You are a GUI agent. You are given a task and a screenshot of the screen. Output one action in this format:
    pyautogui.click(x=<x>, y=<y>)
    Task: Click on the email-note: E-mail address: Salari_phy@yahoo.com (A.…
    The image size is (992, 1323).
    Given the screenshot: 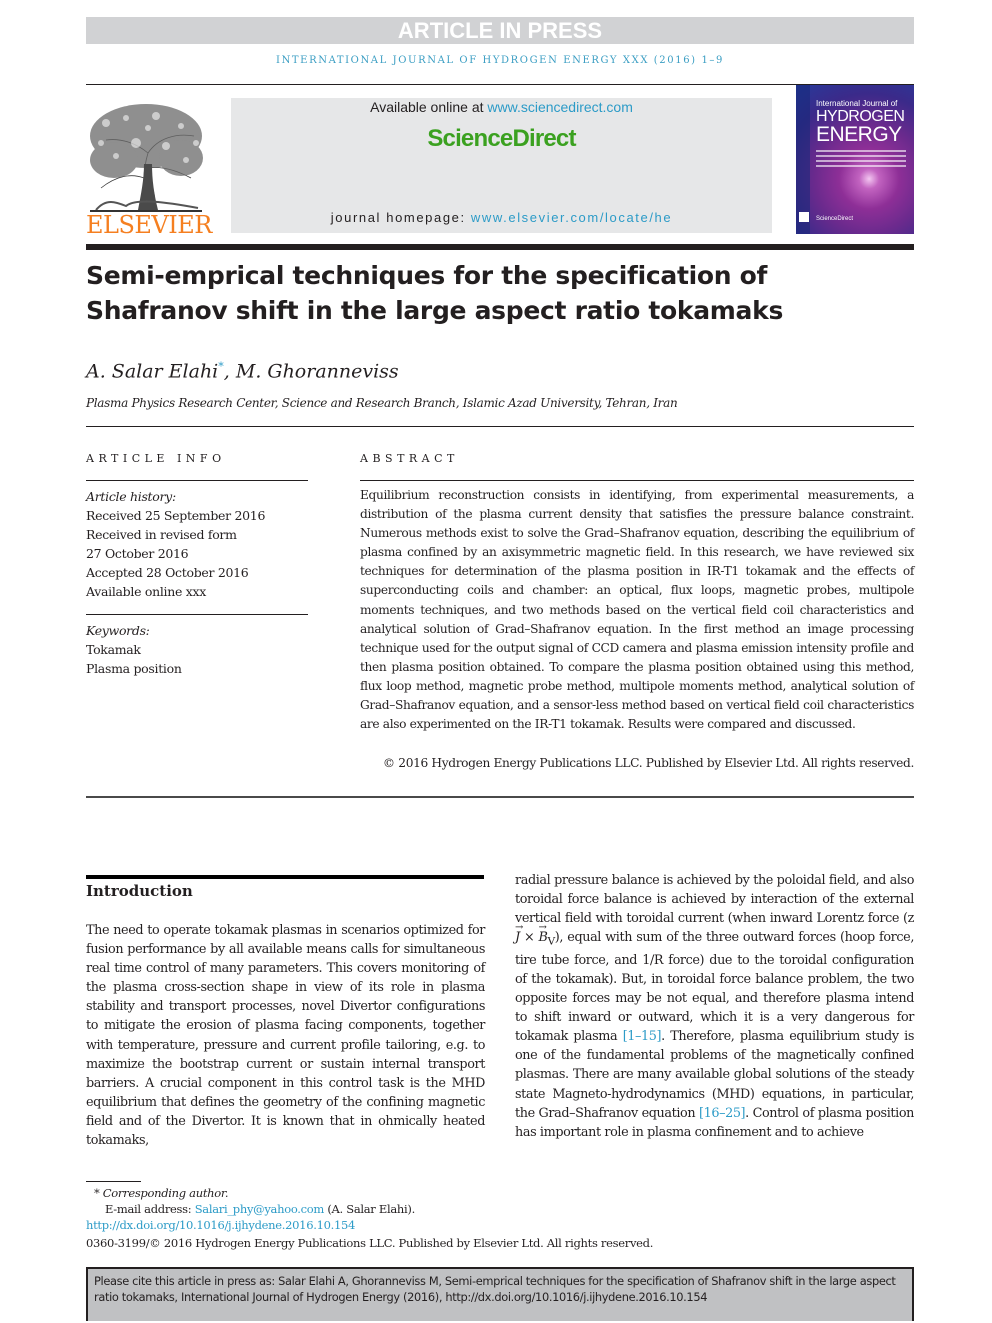 What is the action you would take?
    pyautogui.click(x=260, y=1209)
    